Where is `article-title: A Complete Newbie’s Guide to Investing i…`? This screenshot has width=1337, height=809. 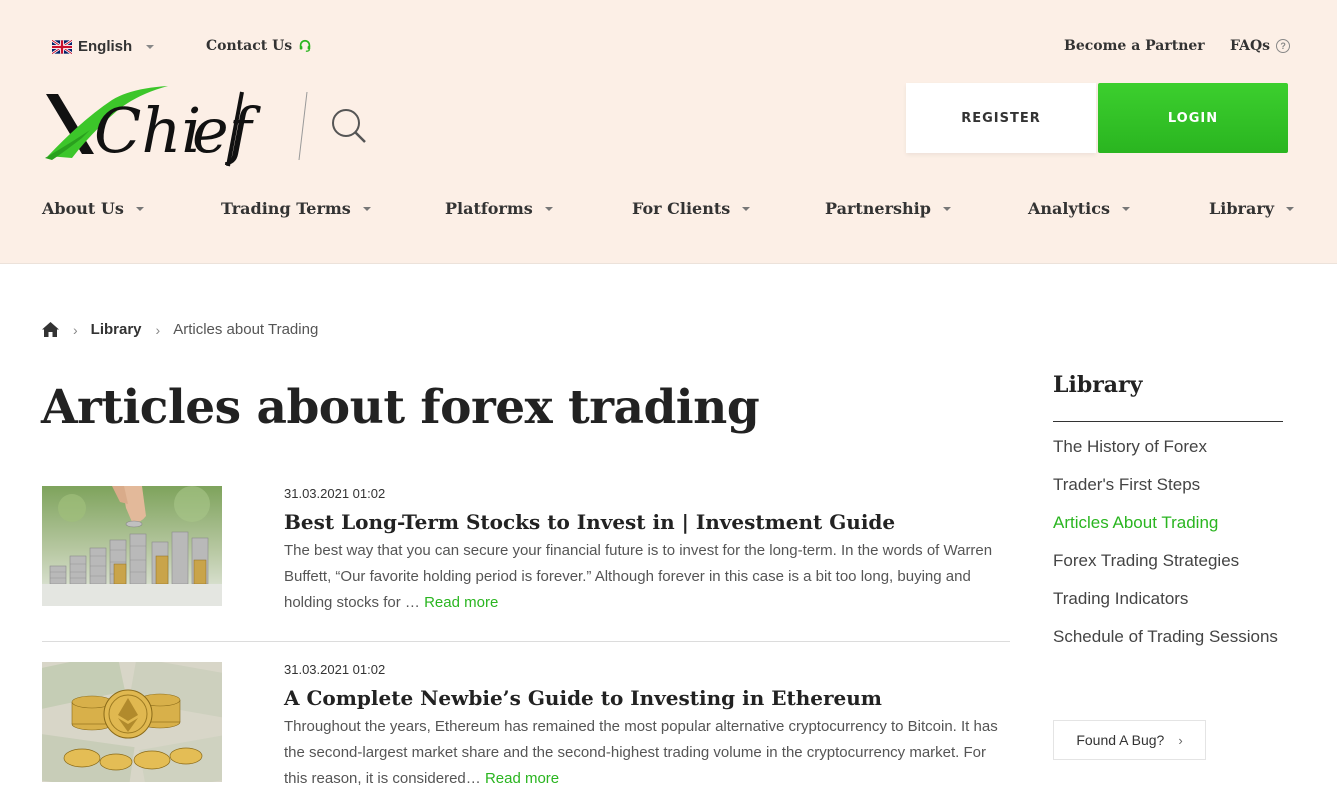 article-title: A Complete Newbie’s Guide to Investing i… is located at coordinates (583, 698).